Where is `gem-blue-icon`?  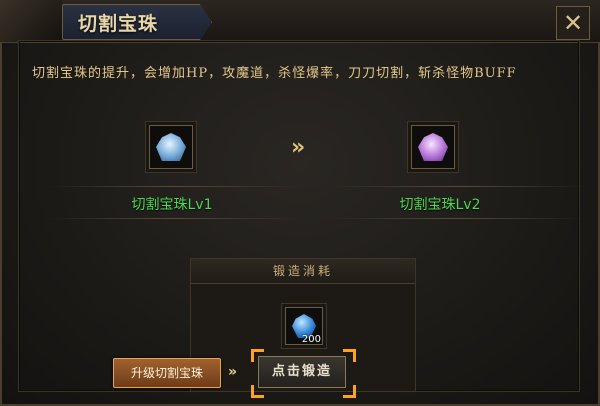
gem-blue-icon is located at coordinates (171, 147).